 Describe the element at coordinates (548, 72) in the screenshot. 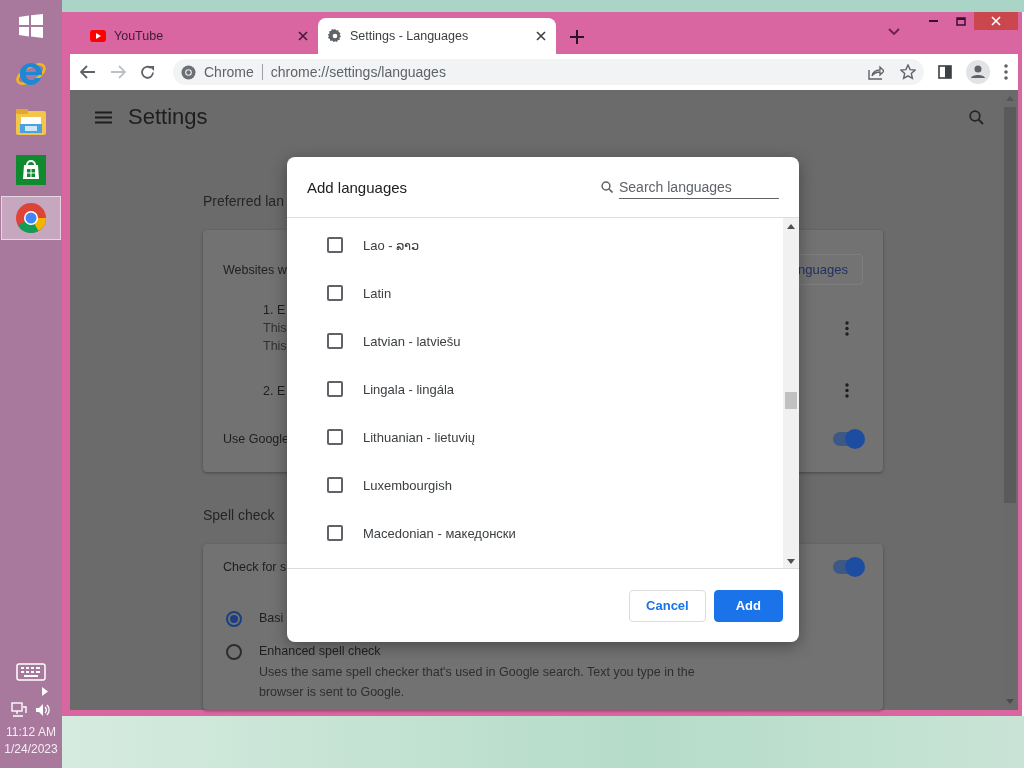

I see `address-bar: Chrome chrome://settings/languages` at that location.